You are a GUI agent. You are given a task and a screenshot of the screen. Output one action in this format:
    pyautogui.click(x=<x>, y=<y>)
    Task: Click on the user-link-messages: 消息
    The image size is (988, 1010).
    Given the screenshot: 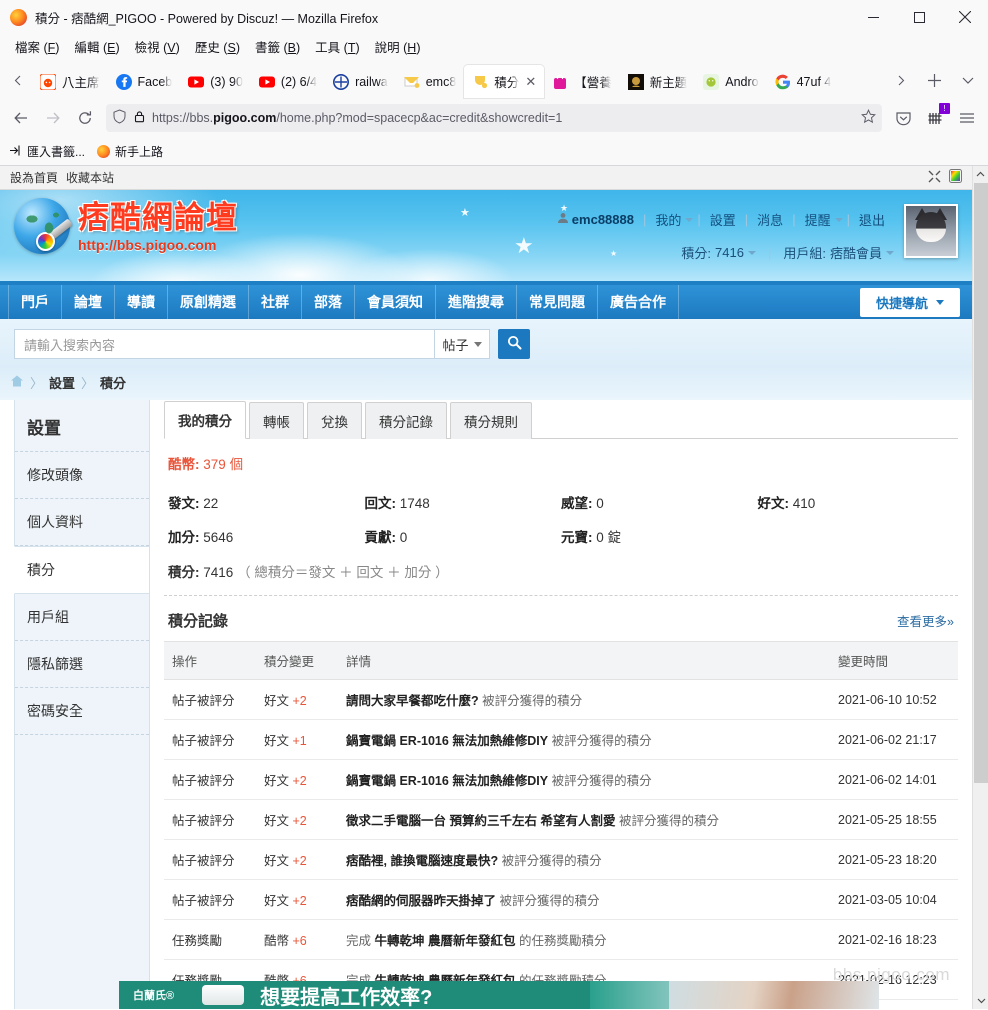 What is the action you would take?
    pyautogui.click(x=770, y=219)
    